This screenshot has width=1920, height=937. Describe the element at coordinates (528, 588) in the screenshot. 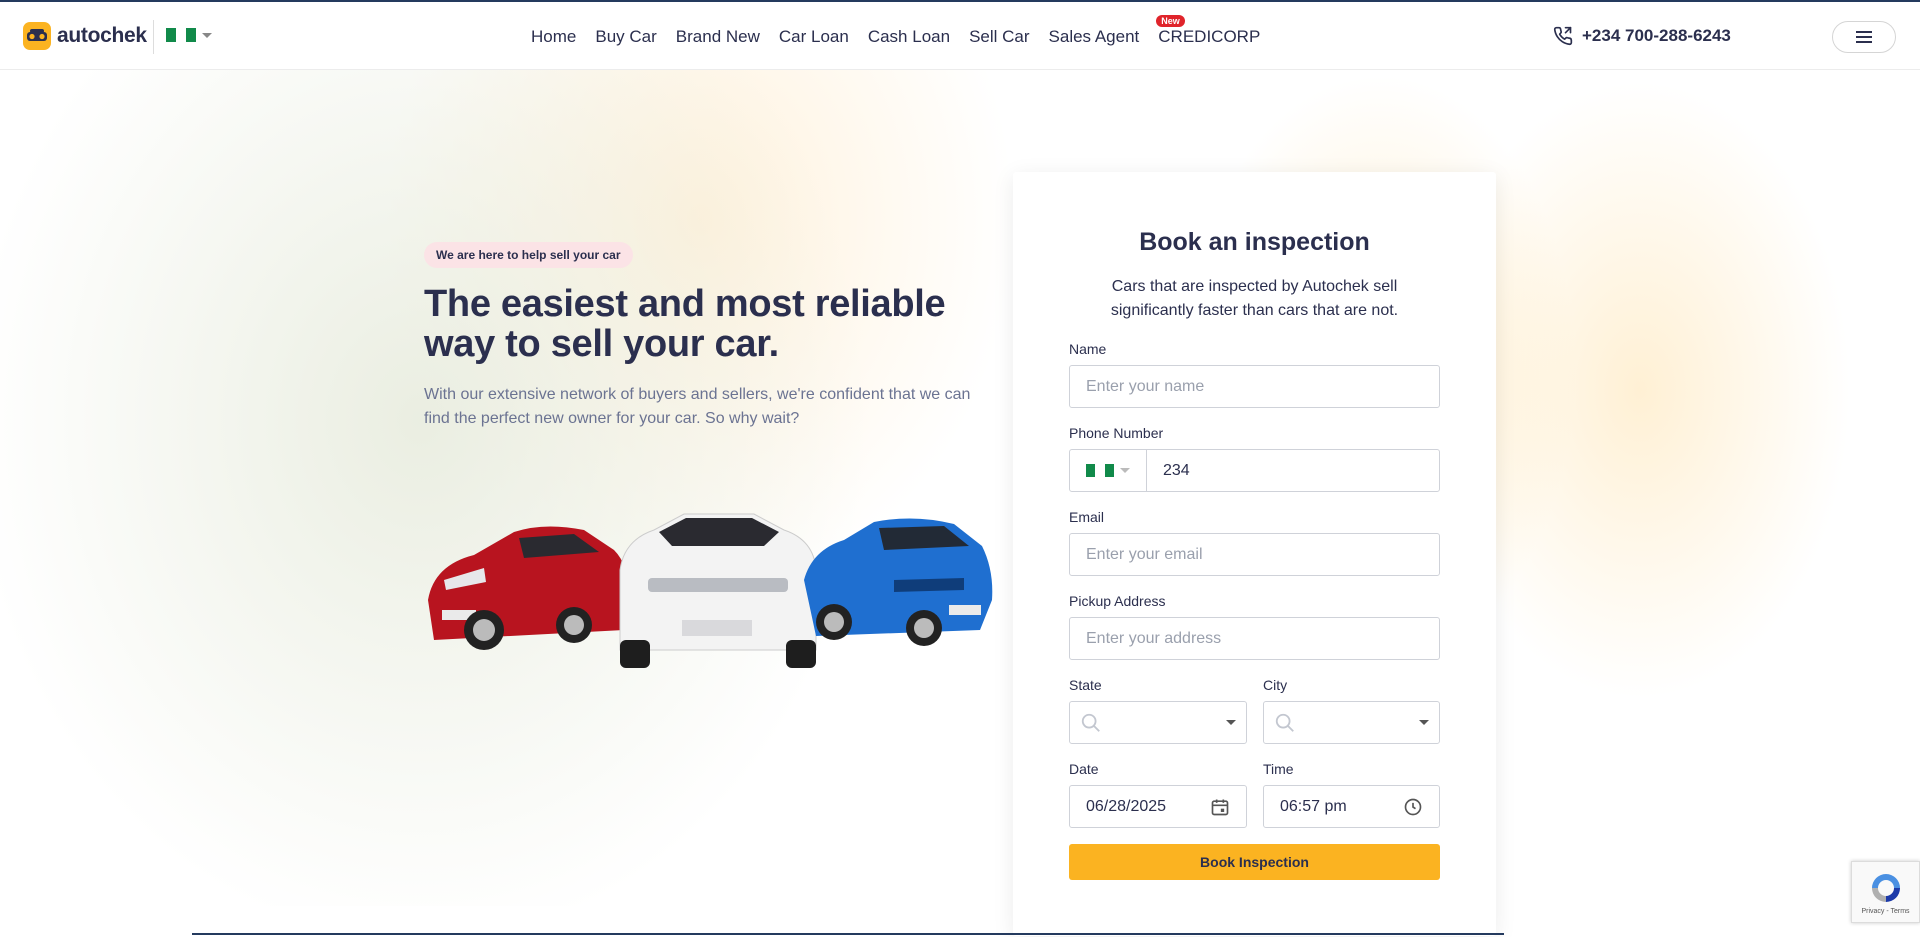

I see `red-car-image` at that location.